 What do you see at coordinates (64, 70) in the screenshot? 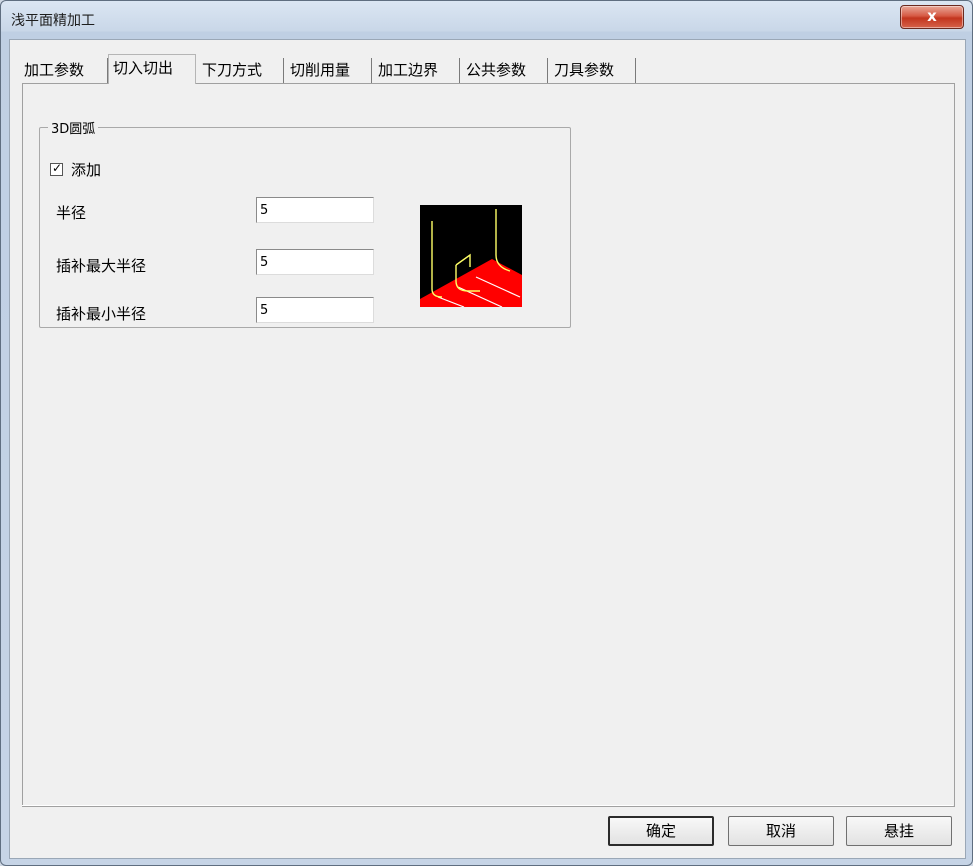
I see `tab-machining-params: 加工参数` at bounding box center [64, 70].